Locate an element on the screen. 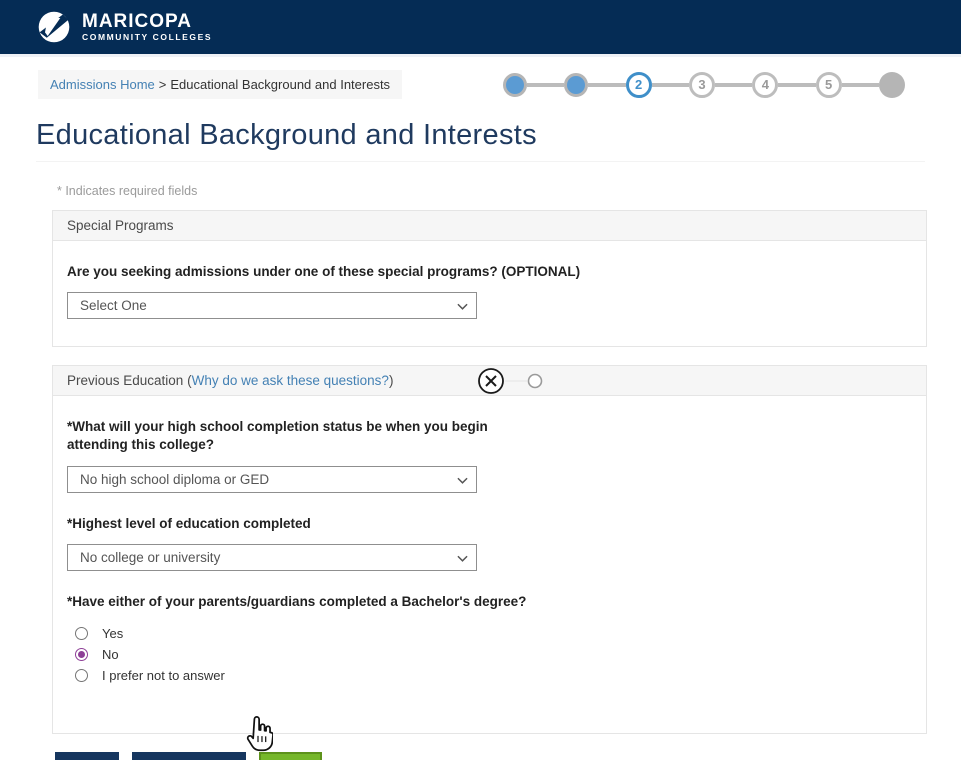 The width and height of the screenshot is (961, 760). site-header: MARICOPA COMMUNITY COLLEGES is located at coordinates (480, 28).